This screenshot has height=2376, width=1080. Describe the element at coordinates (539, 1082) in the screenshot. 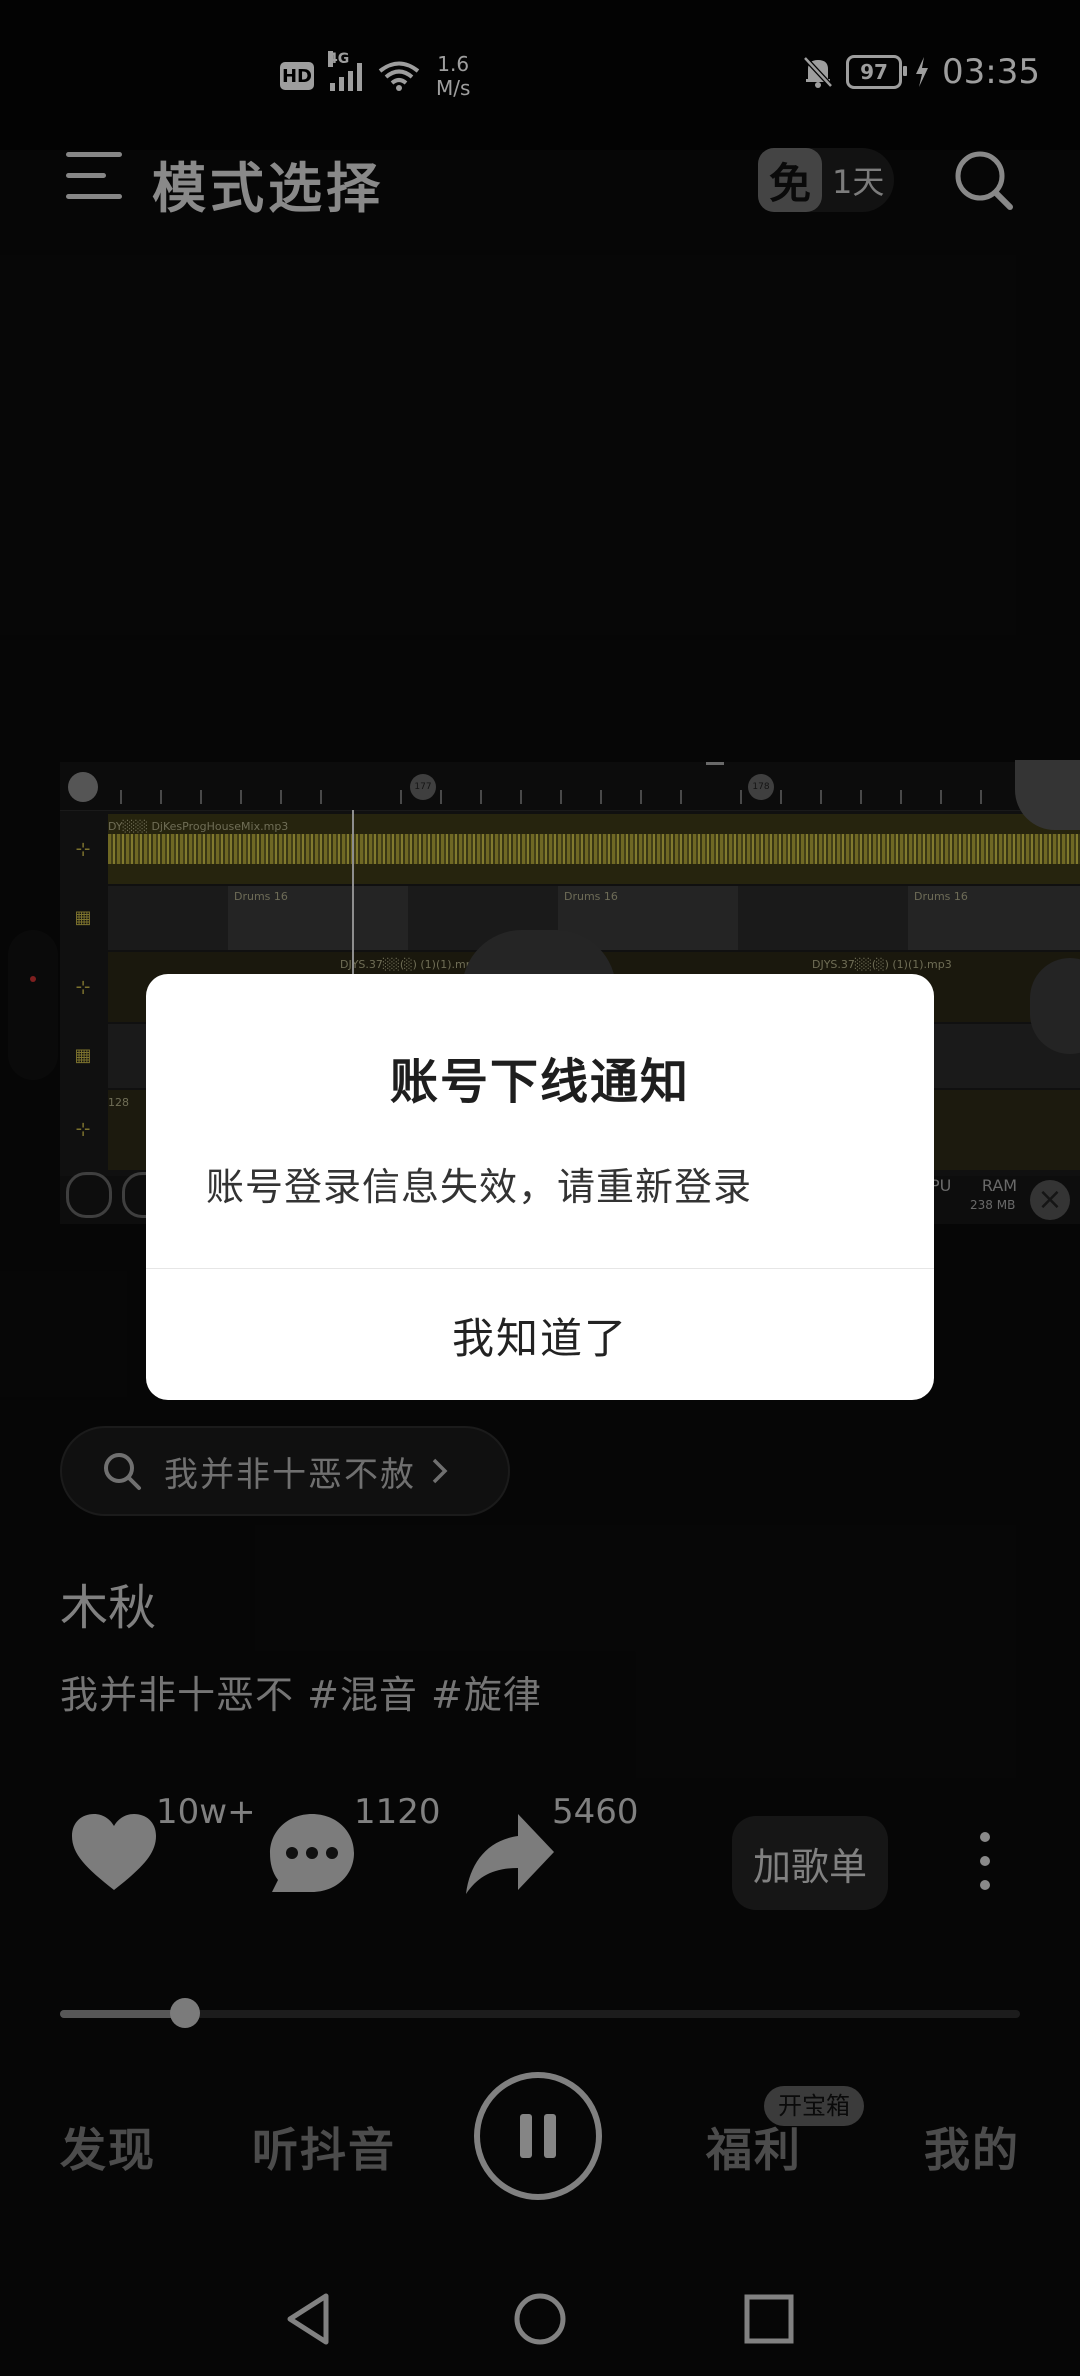

I see `dialog-title: 账号下线通知` at that location.